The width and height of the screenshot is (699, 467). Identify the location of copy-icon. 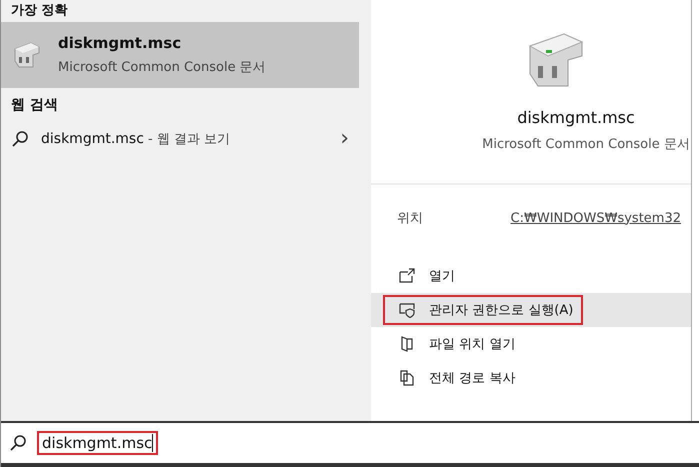
(407, 378).